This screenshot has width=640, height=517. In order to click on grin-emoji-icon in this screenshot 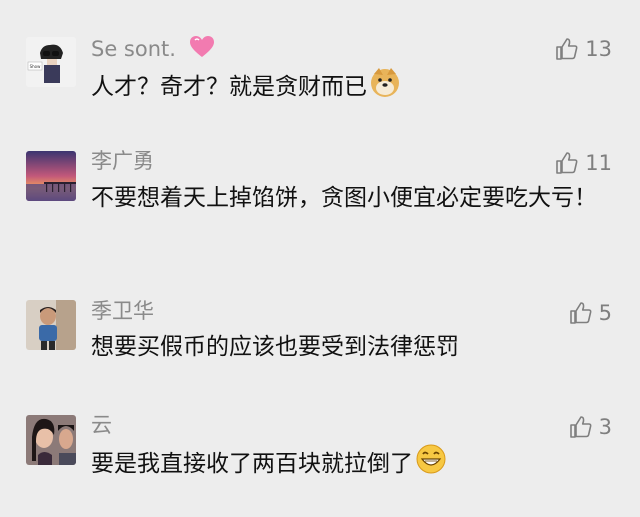, I will do `click(431, 464)`.